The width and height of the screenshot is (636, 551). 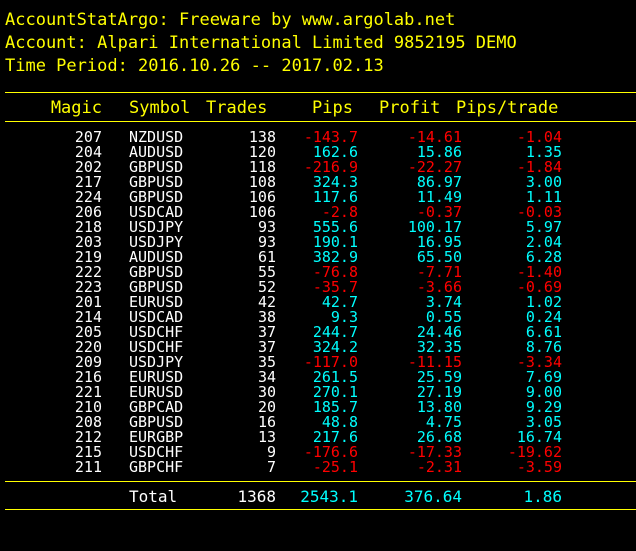 I want to click on total-profit: 376.64, so click(x=433, y=496).